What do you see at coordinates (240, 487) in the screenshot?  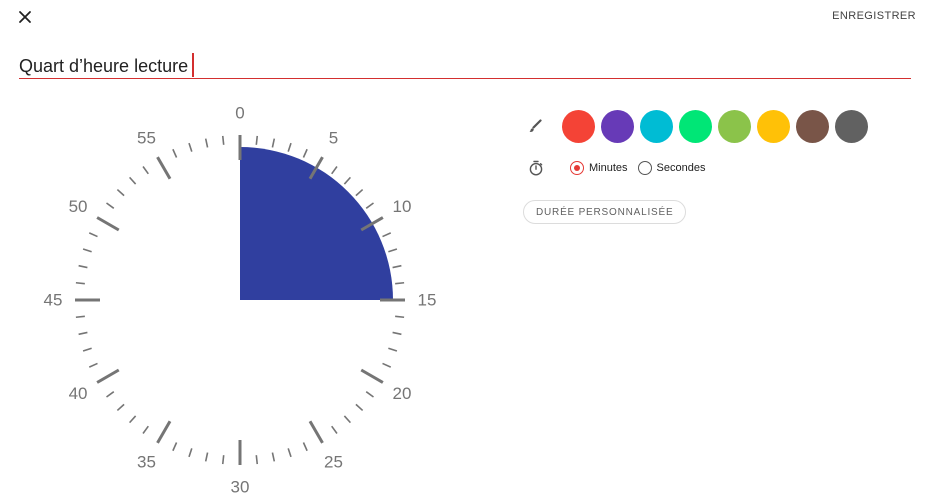 I see `dial-label-30: 30` at bounding box center [240, 487].